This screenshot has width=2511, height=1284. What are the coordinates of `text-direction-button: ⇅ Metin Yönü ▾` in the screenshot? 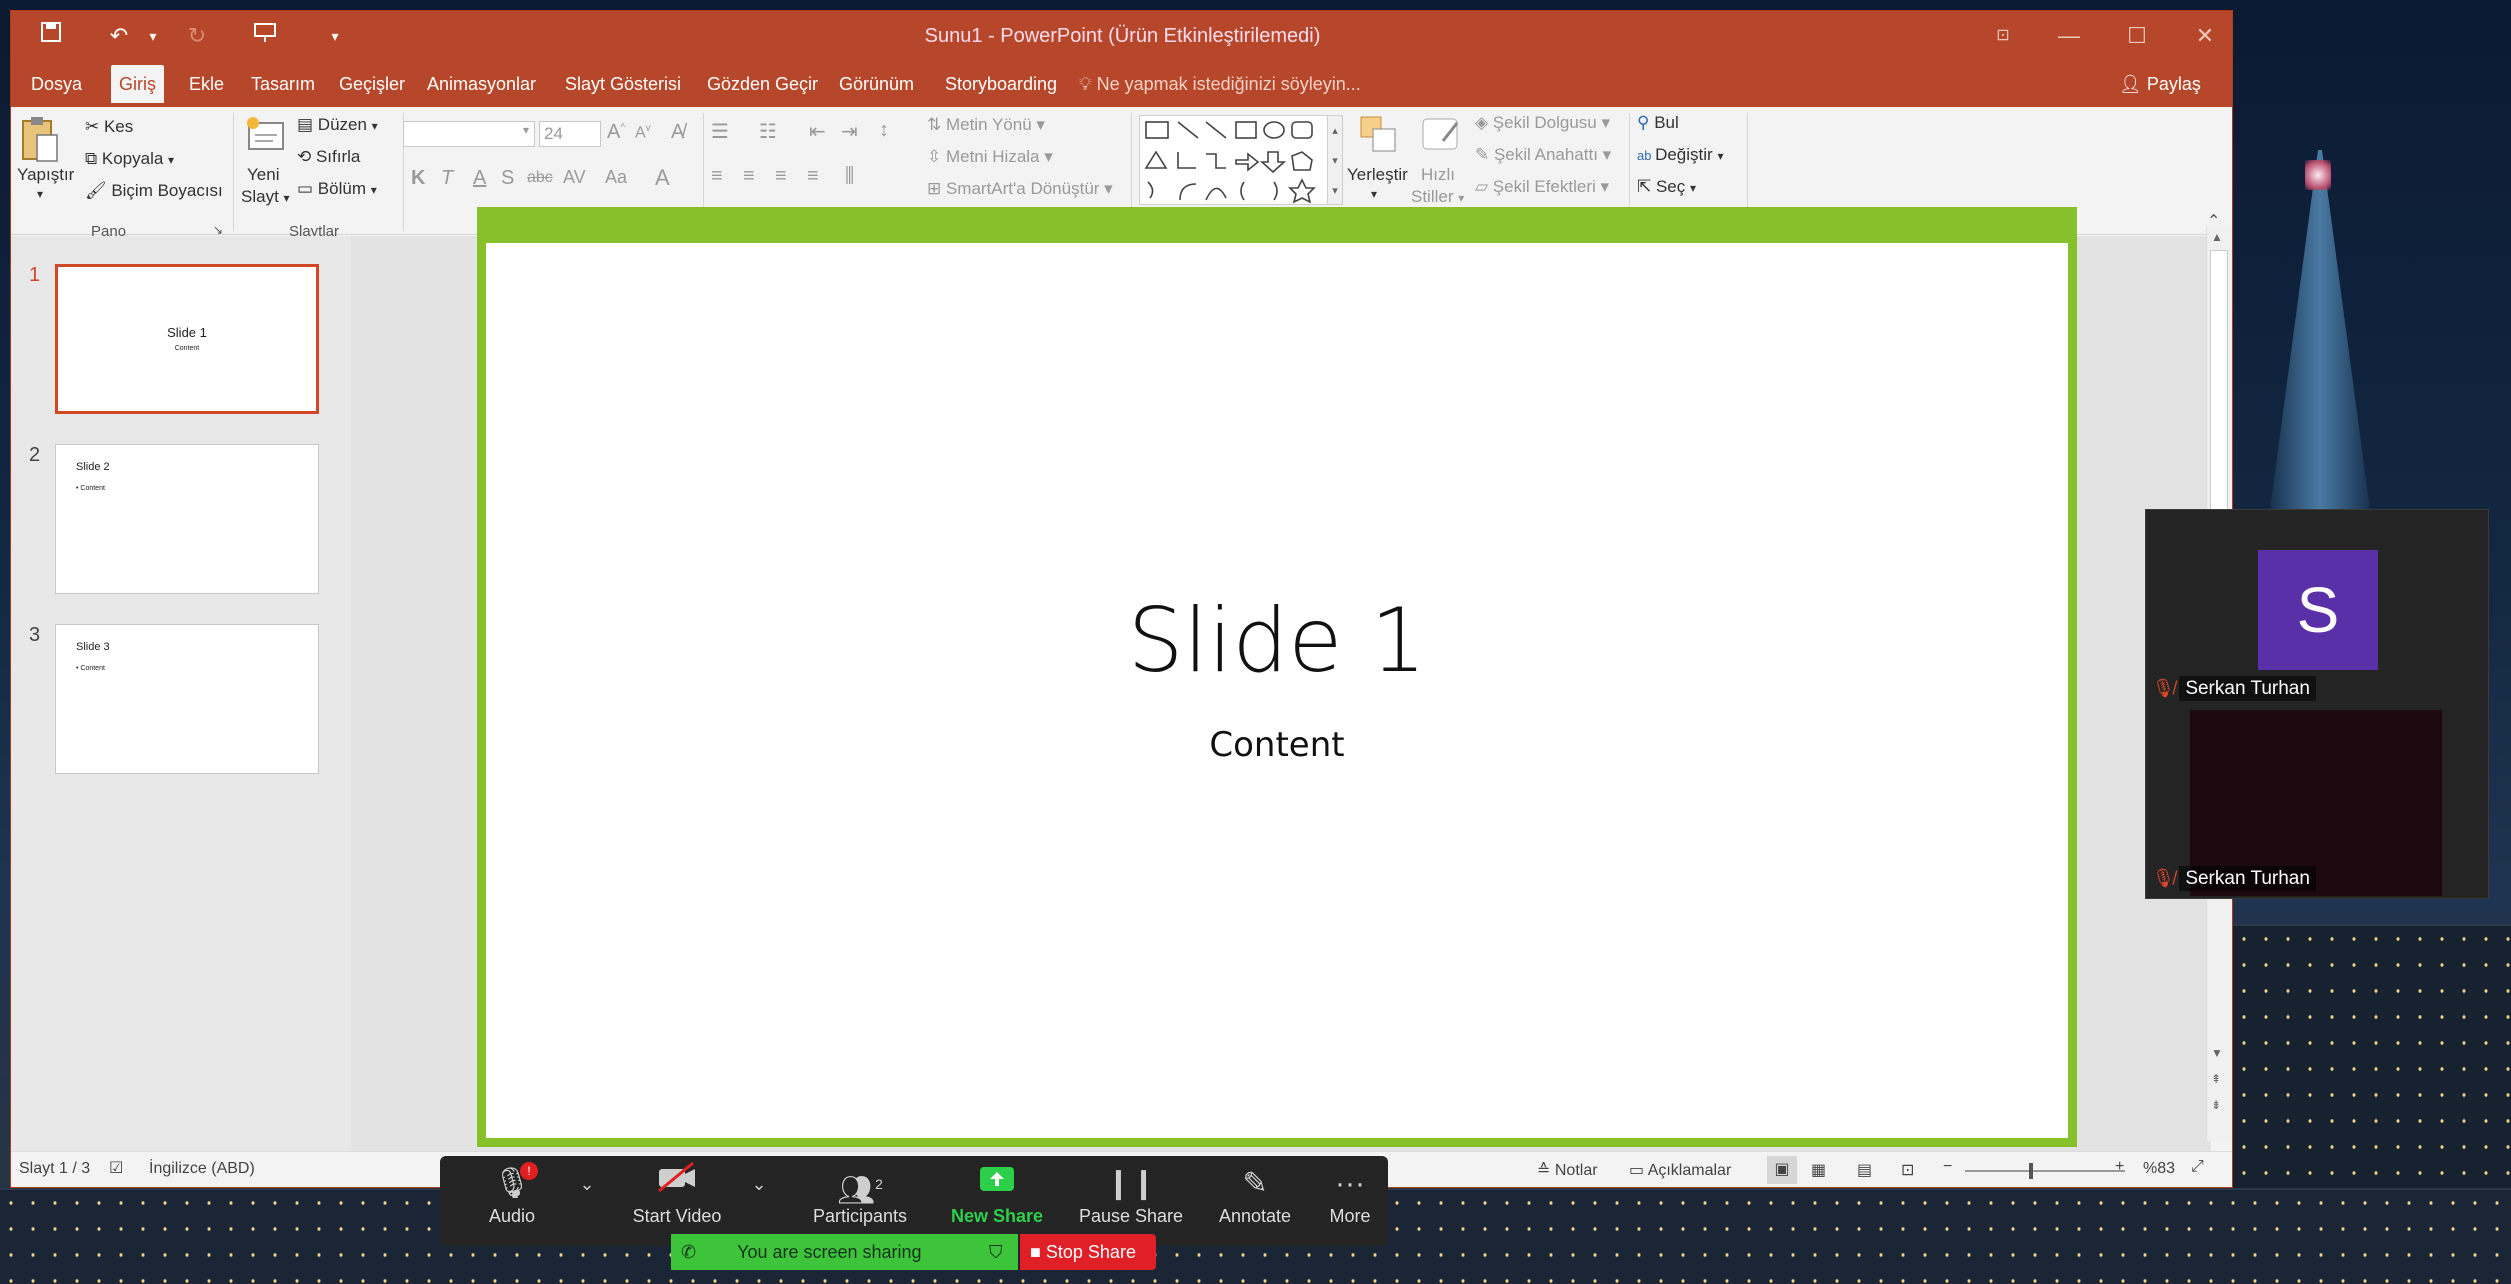 It's located at (986, 125).